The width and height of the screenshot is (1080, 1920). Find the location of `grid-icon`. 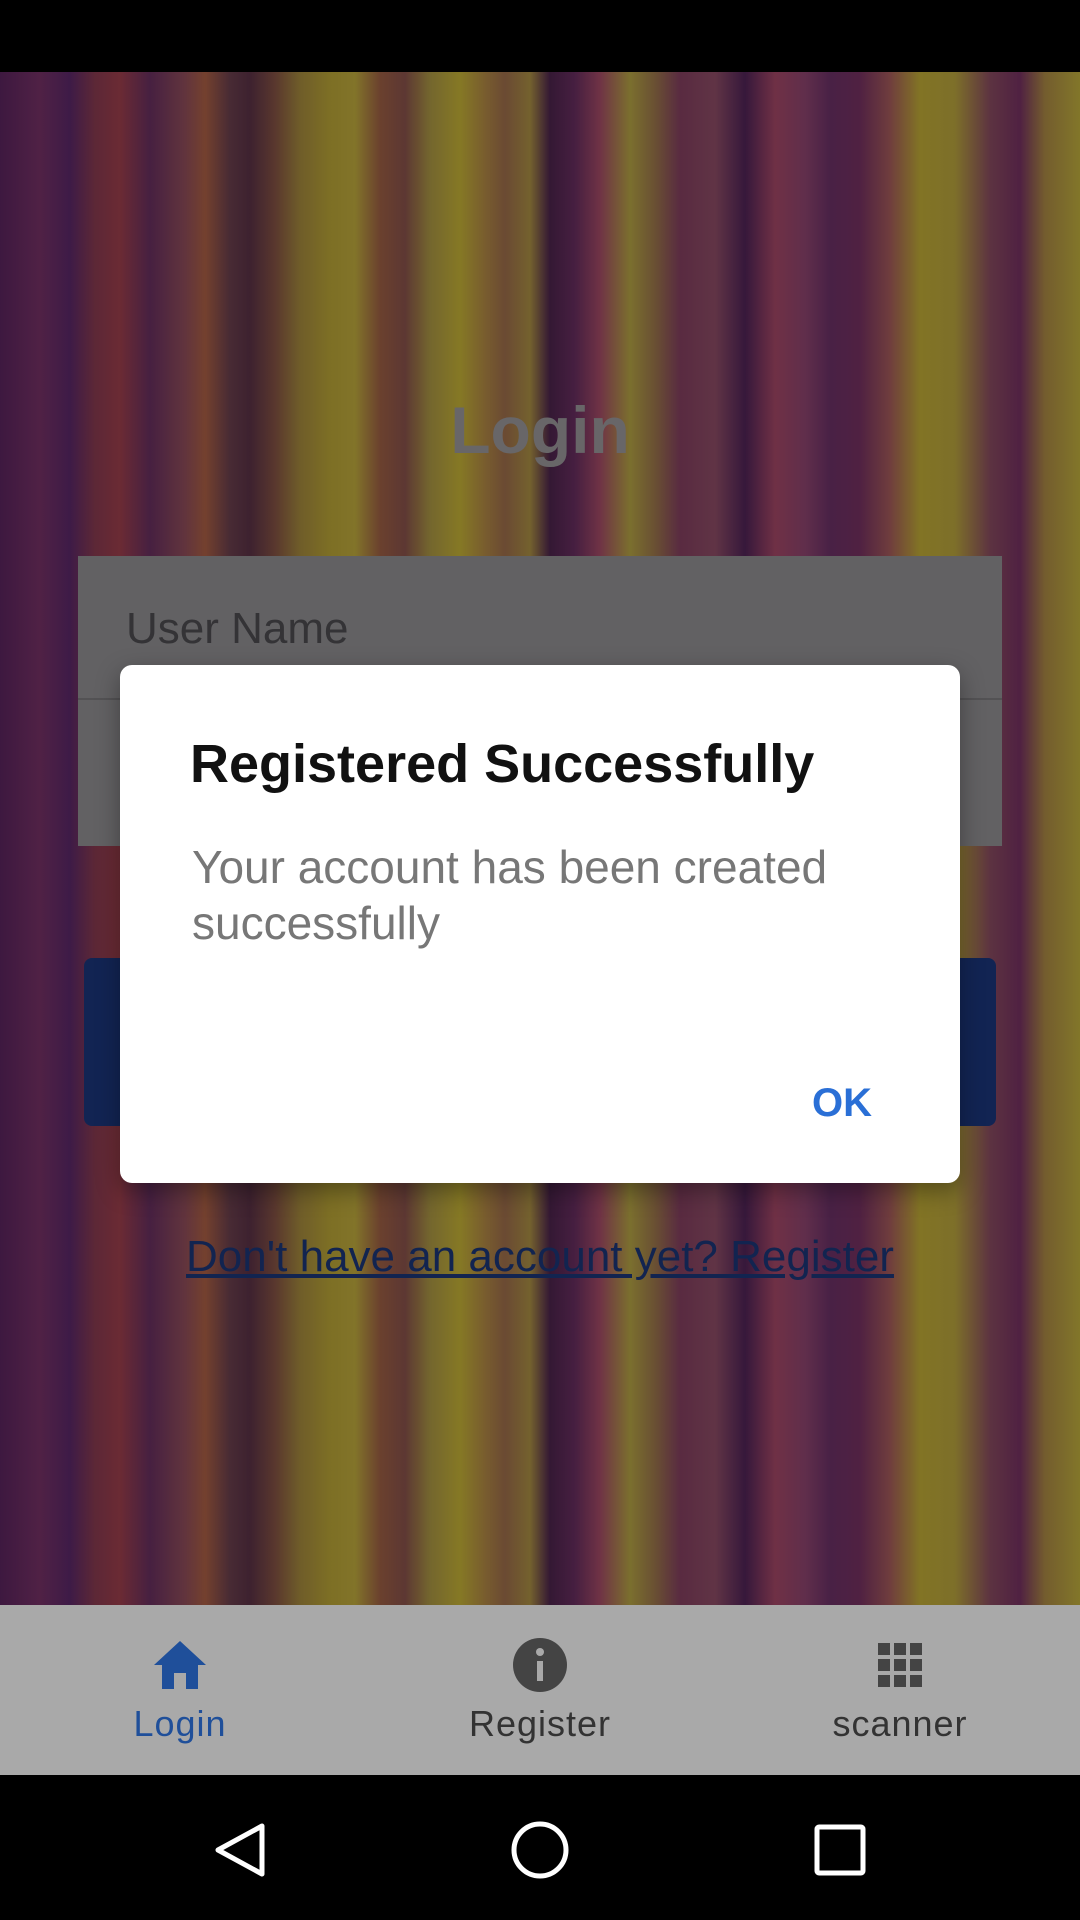

grid-icon is located at coordinates (900, 1665).